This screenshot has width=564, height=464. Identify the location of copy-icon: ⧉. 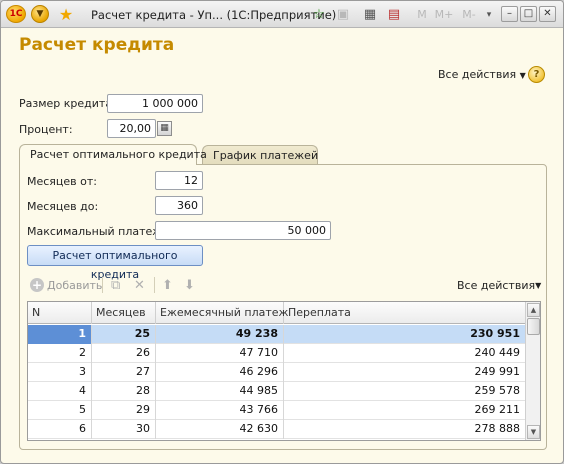
(115, 285).